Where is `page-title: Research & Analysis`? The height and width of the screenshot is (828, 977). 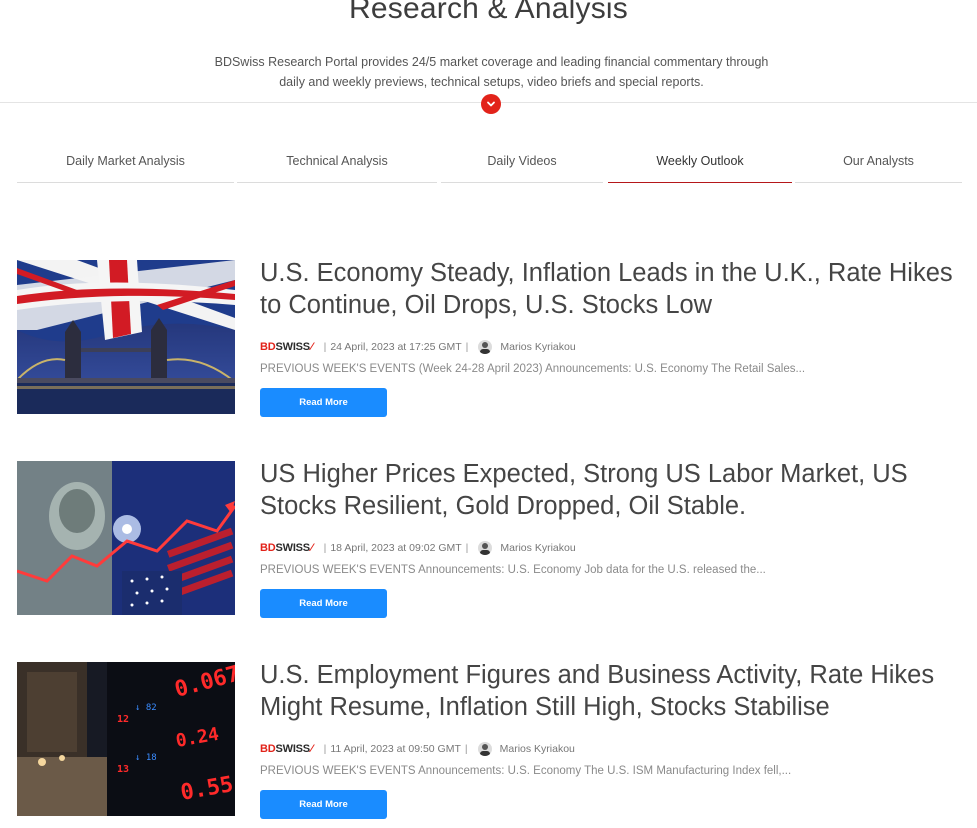 page-title: Research & Analysis is located at coordinates (488, 12).